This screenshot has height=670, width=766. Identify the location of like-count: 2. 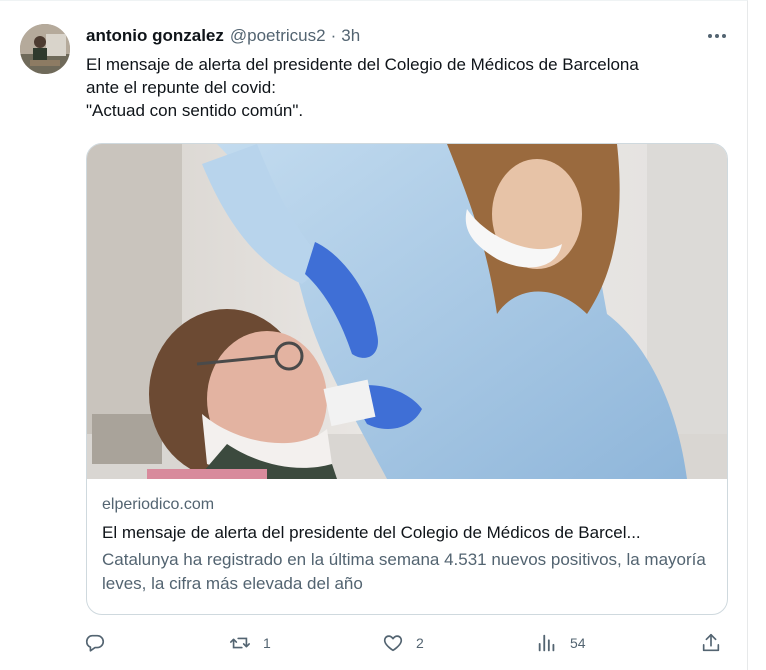
(420, 643).